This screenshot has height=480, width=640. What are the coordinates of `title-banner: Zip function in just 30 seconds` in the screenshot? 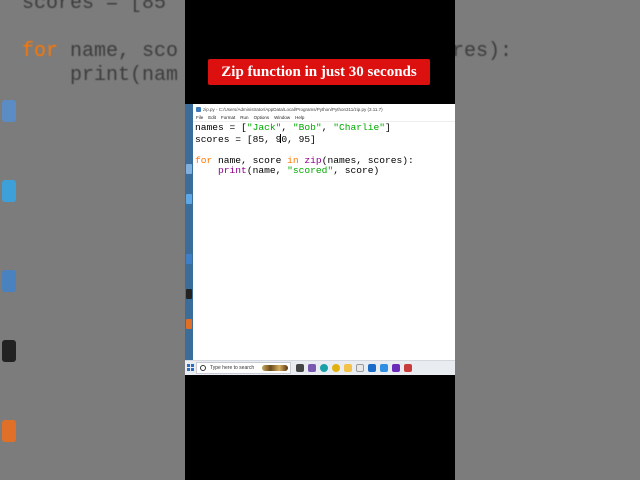 It's located at (319, 72).